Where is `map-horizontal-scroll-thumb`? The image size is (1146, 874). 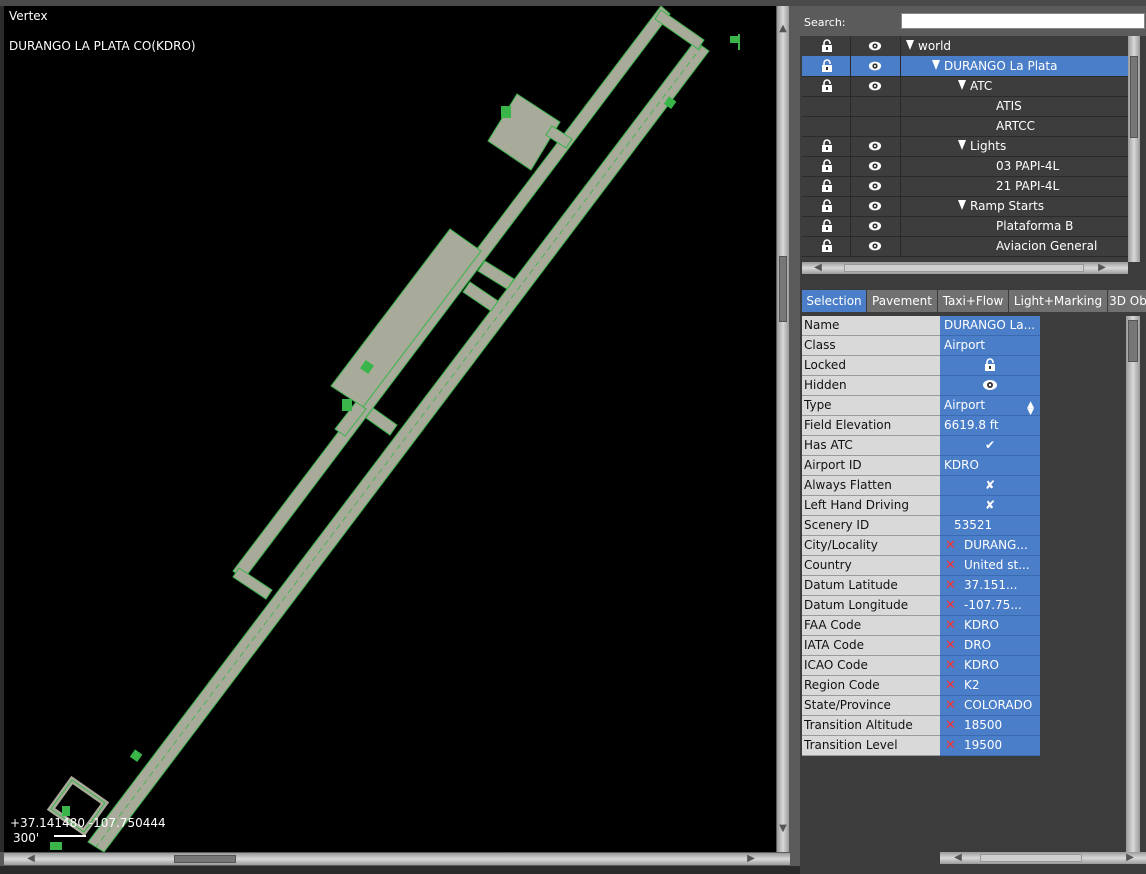 map-horizontal-scroll-thumb is located at coordinates (205, 859).